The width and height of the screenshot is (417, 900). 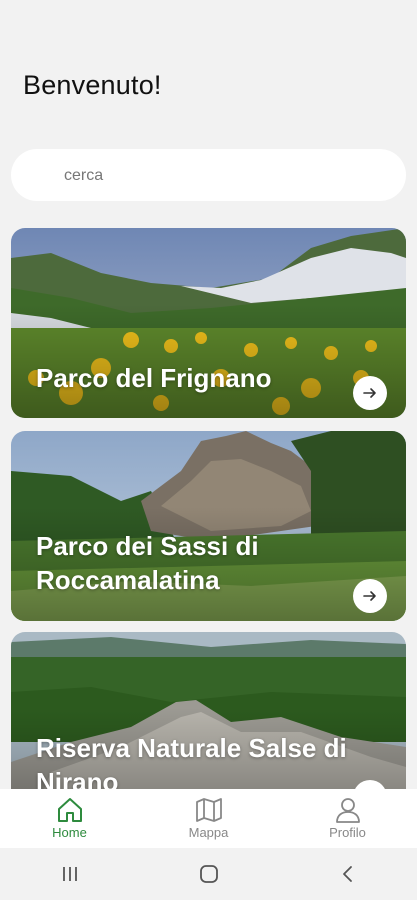 I want to click on nav-item-map: Mappa, so click(x=209, y=818).